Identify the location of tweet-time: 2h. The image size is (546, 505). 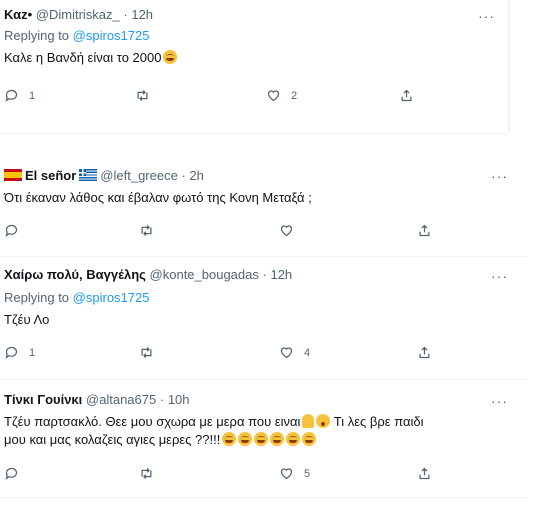
(196, 175).